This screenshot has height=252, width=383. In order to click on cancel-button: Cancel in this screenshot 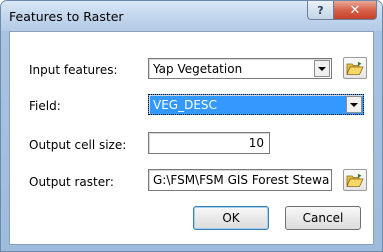, I will do `click(323, 218)`.